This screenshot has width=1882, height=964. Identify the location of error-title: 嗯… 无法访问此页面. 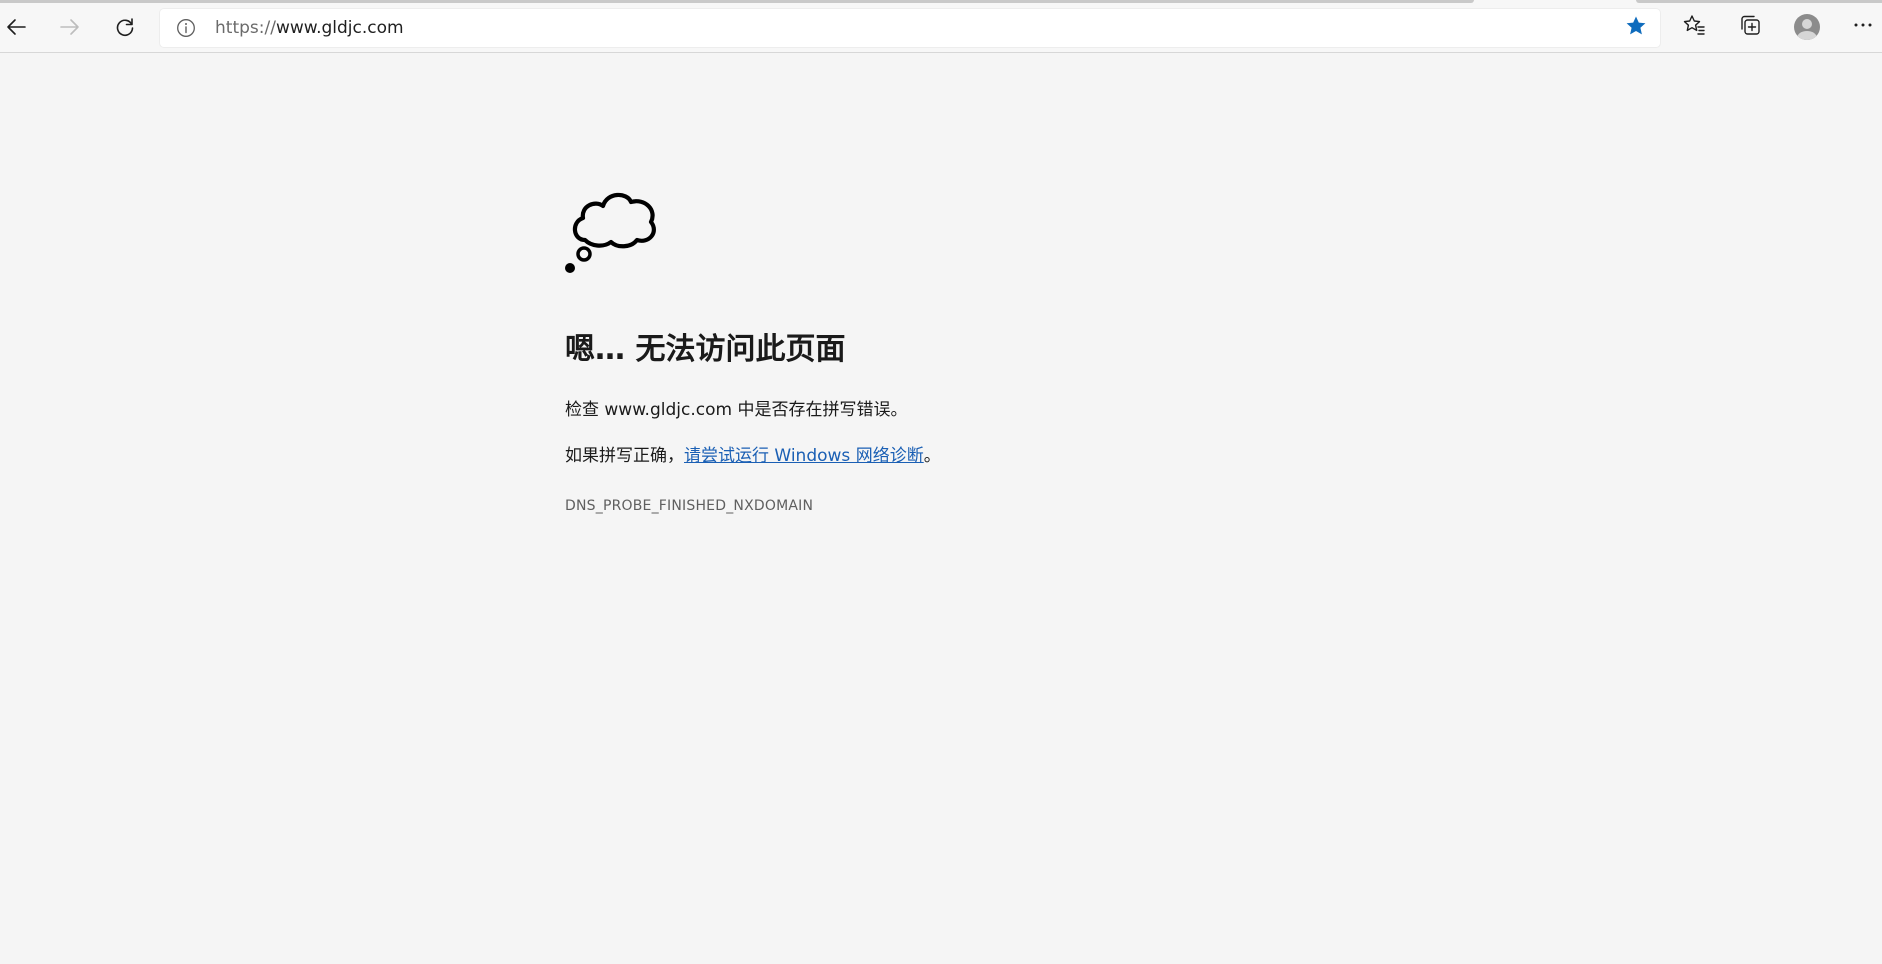
(705, 349).